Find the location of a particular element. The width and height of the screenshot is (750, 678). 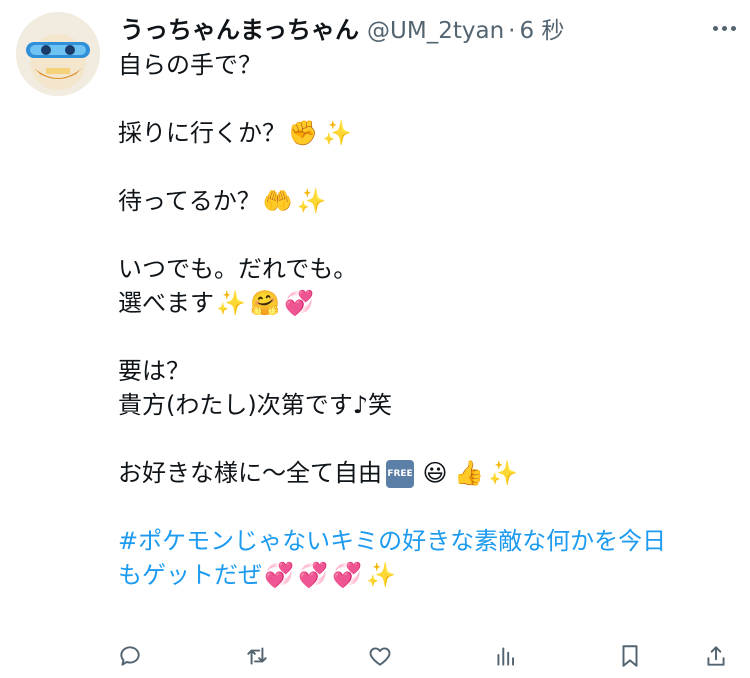

emoji: ✊ is located at coordinates (303, 133).